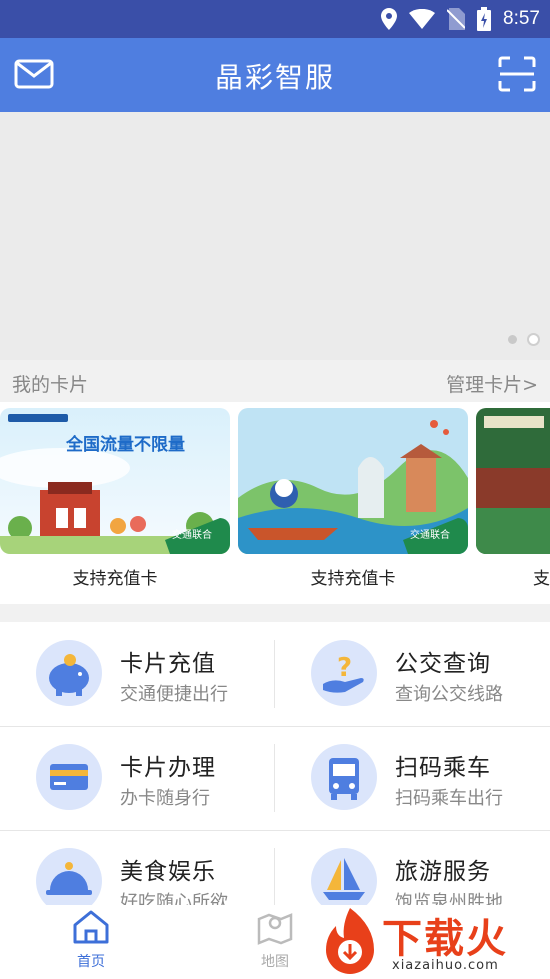 This screenshot has height=979, width=550. I want to click on icon-circle: ?, so click(344, 673).